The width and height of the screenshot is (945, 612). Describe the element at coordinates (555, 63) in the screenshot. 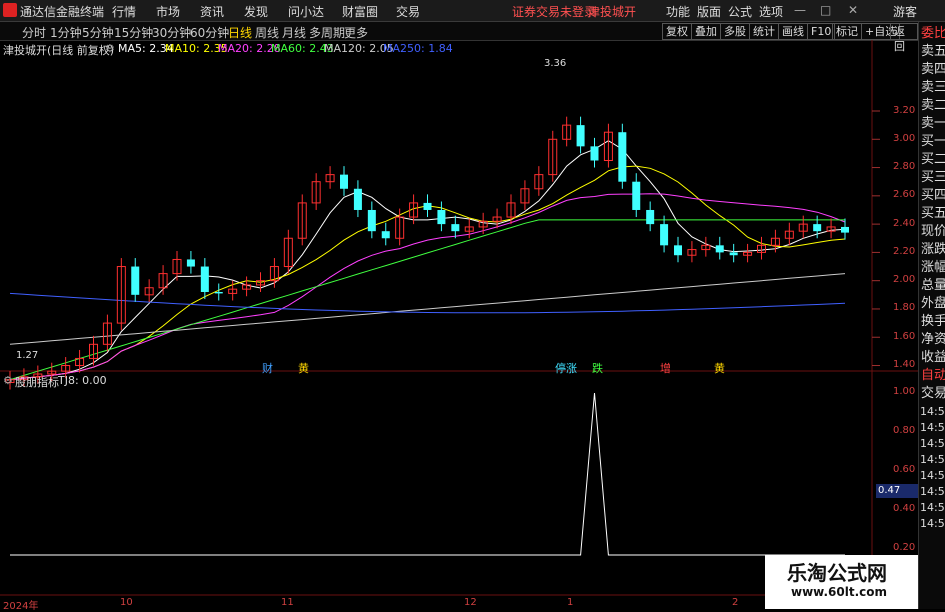

I see `high-price-label: 3.36` at that location.